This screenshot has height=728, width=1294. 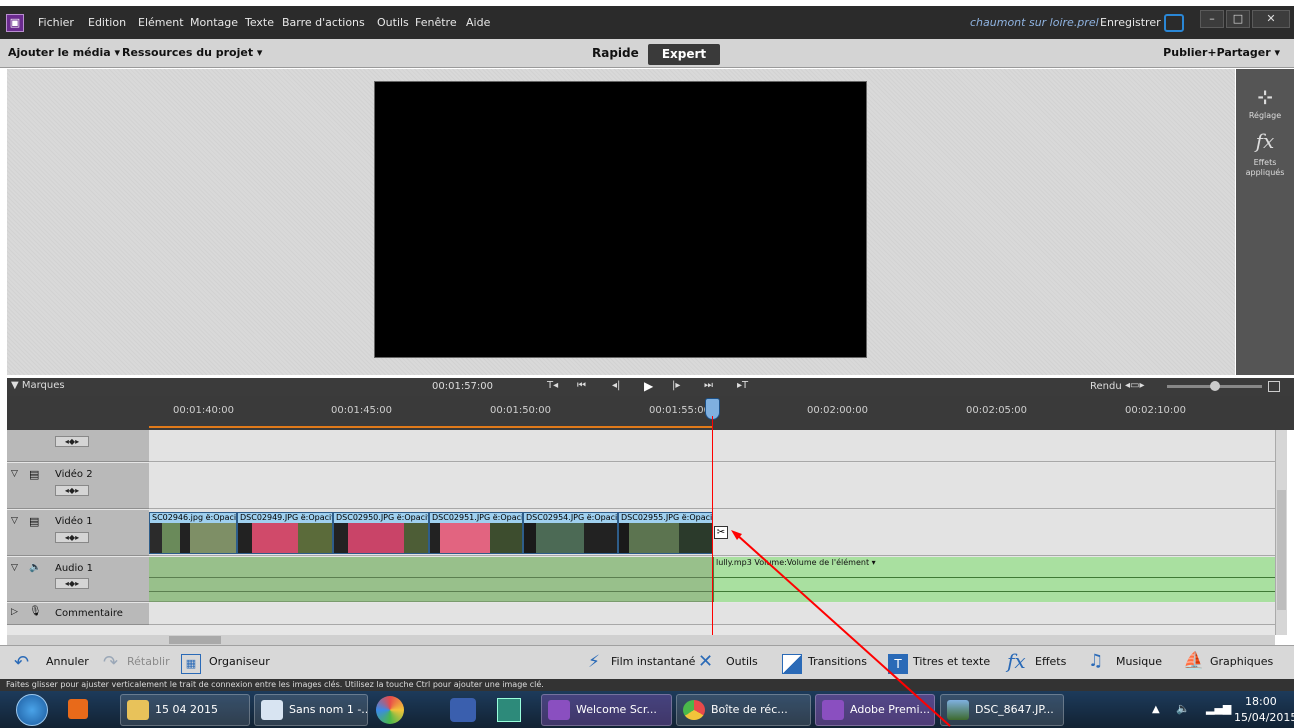 What do you see at coordinates (841, 628) in the screenshot?
I see `annotation-arrow` at bounding box center [841, 628].